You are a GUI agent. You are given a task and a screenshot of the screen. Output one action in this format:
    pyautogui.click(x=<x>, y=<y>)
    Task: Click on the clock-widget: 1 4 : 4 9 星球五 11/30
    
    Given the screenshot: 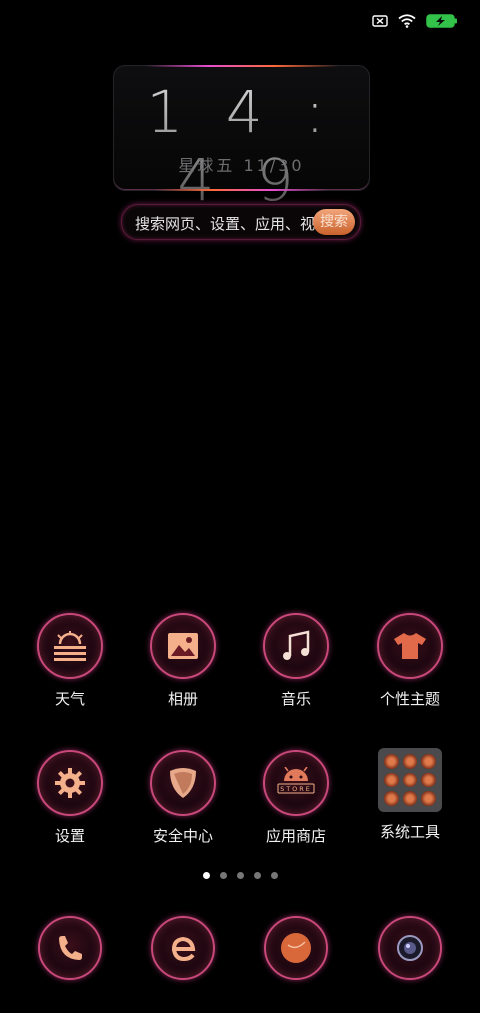 What is the action you would take?
    pyautogui.click(x=241, y=139)
    